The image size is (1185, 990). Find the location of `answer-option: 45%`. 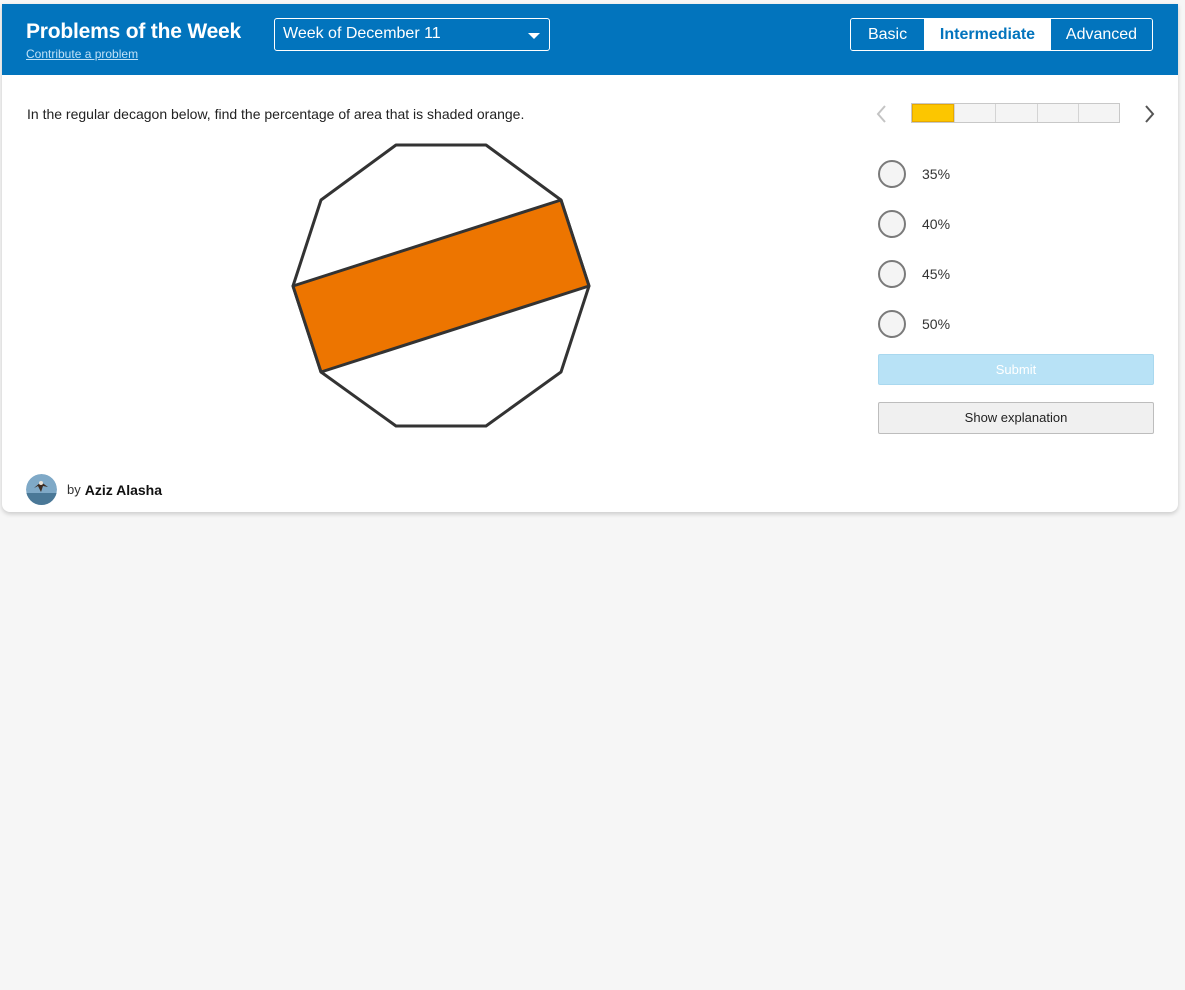

answer-option: 45% is located at coordinates (1018, 274).